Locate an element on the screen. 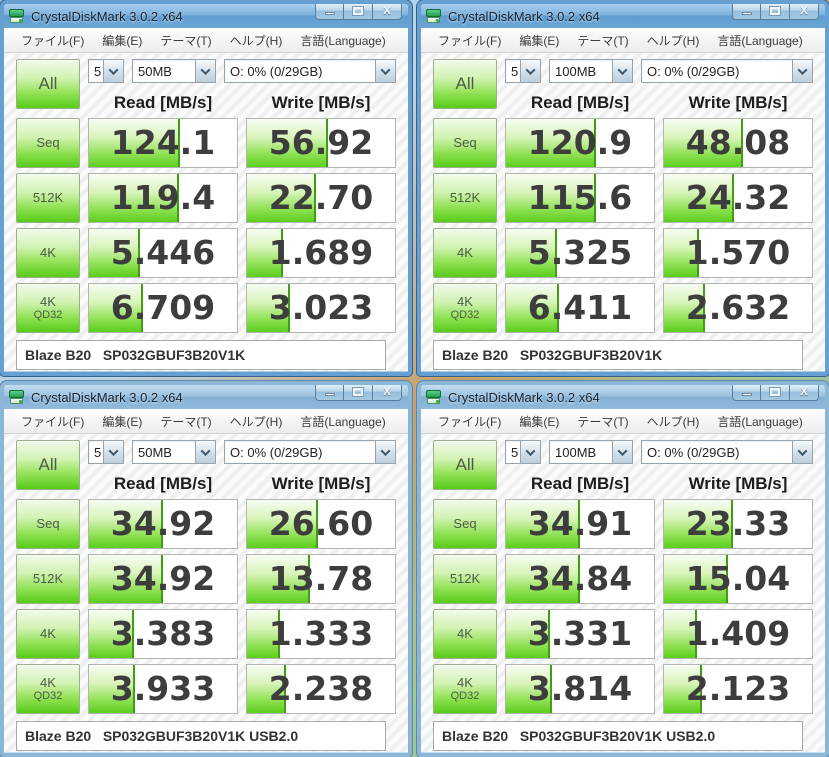 The image size is (829, 757). seq-write-cell: 23.33 is located at coordinates (738, 524).